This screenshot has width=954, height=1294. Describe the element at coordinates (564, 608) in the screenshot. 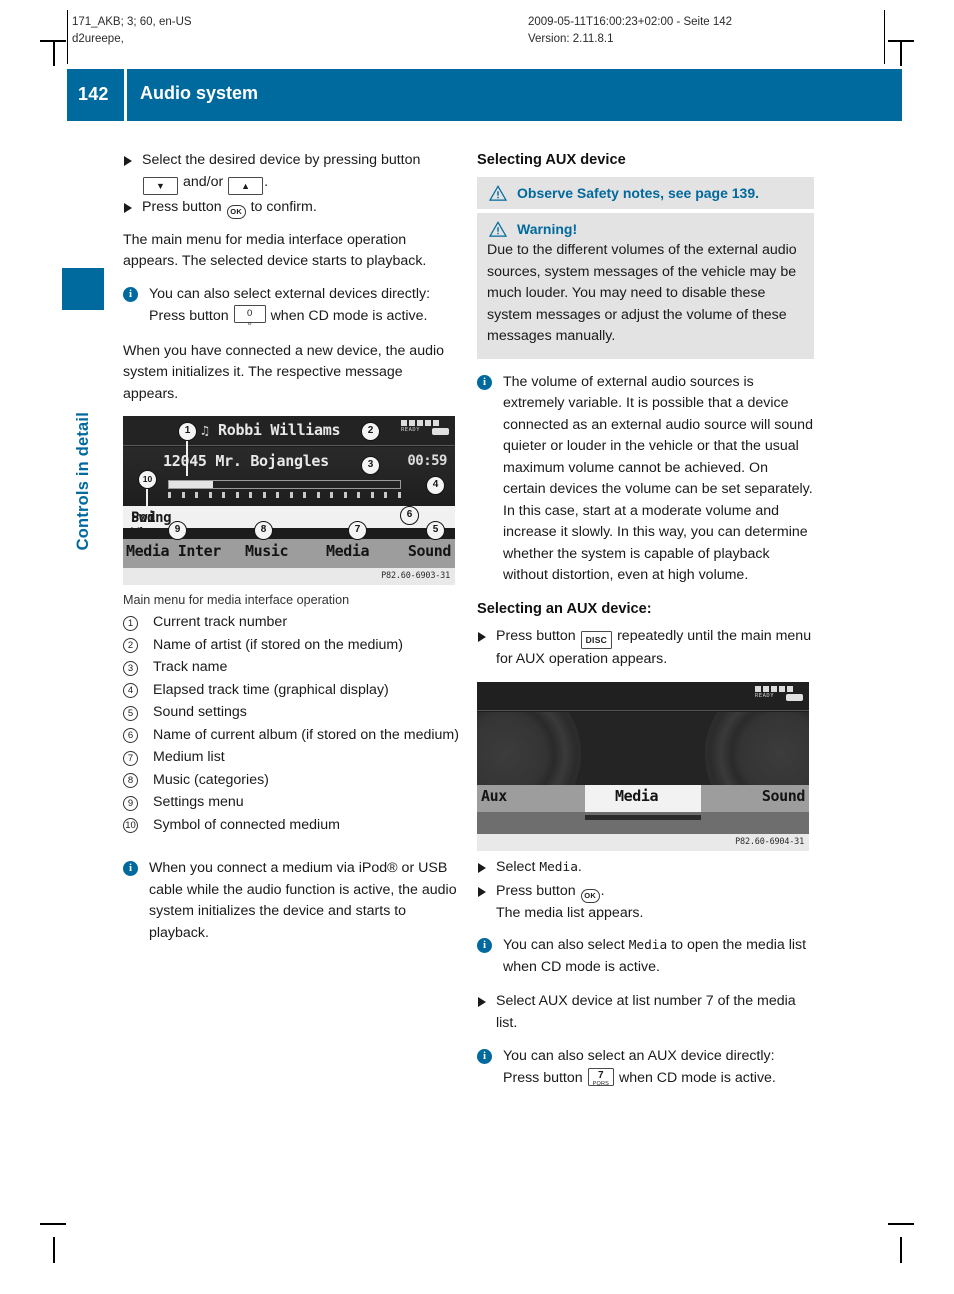

I see `heading-selecting-an-aux-device: Selecting an AUX device:` at that location.